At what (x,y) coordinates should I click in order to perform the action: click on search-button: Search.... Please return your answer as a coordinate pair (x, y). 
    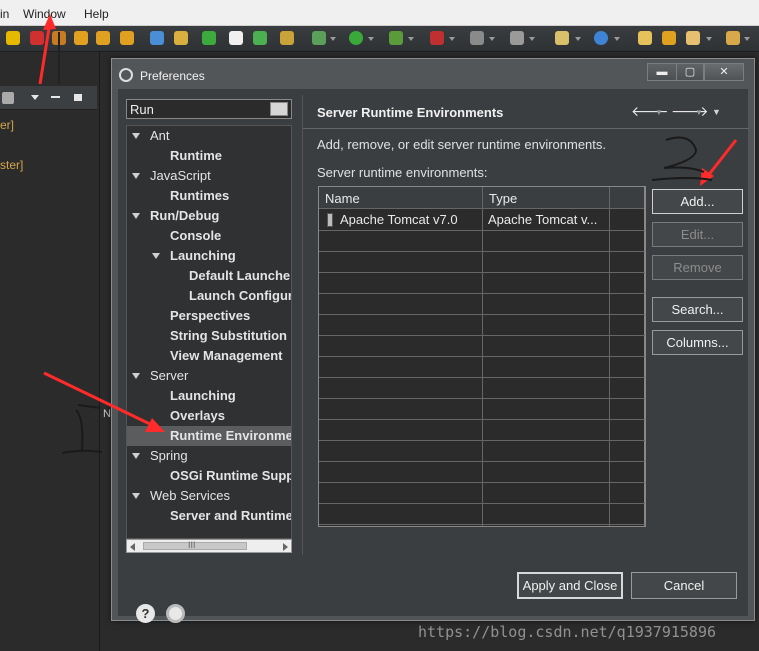
    Looking at the image, I should click on (697, 309).